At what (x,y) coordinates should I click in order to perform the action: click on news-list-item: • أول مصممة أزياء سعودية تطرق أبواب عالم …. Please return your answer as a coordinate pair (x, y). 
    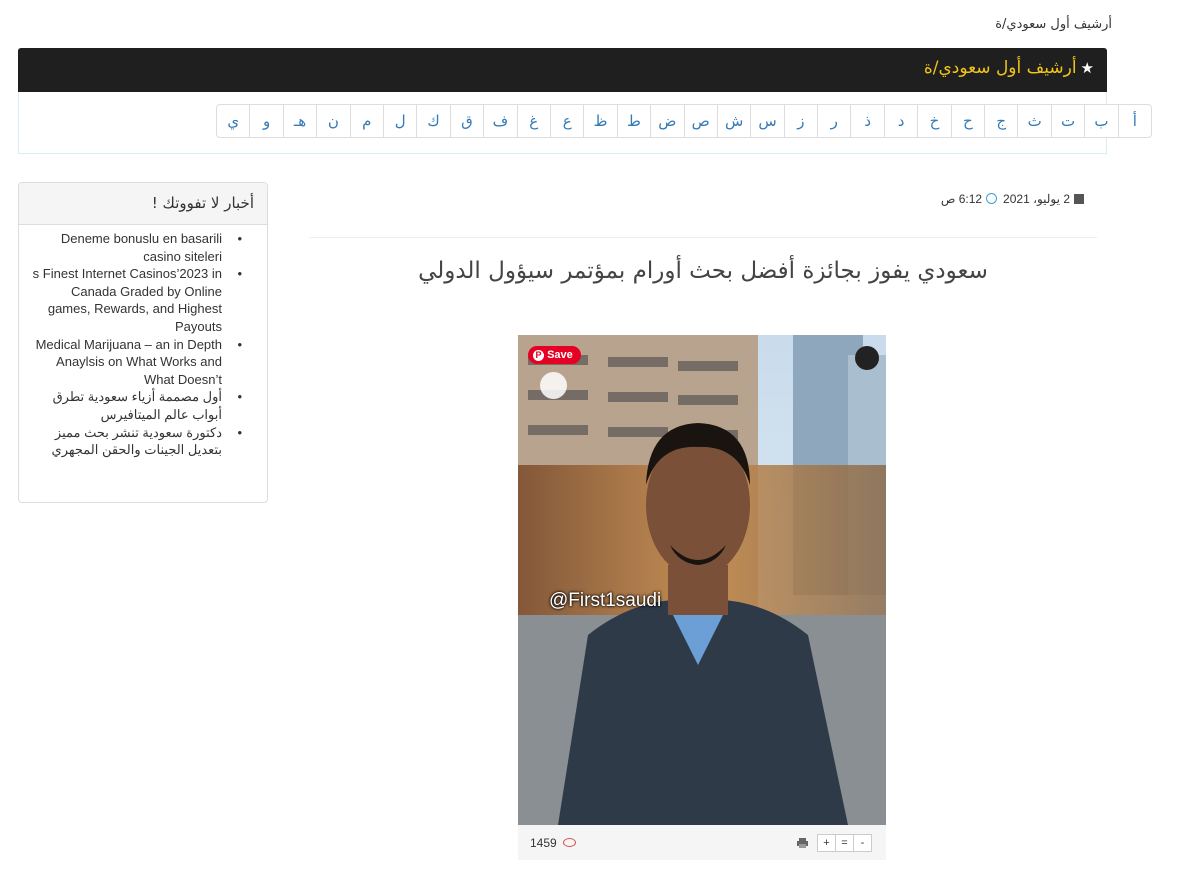
    Looking at the image, I should click on (143, 405).